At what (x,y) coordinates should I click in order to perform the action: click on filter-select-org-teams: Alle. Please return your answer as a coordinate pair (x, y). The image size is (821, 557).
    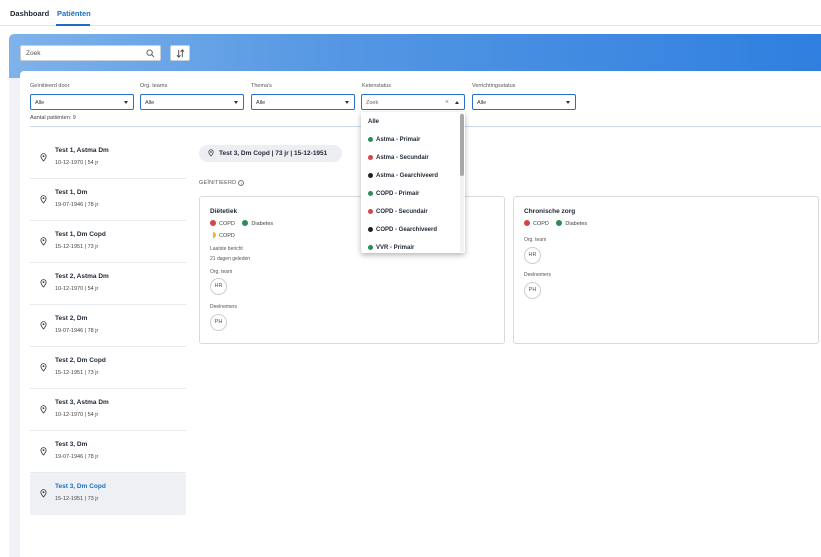
    Looking at the image, I should click on (192, 102).